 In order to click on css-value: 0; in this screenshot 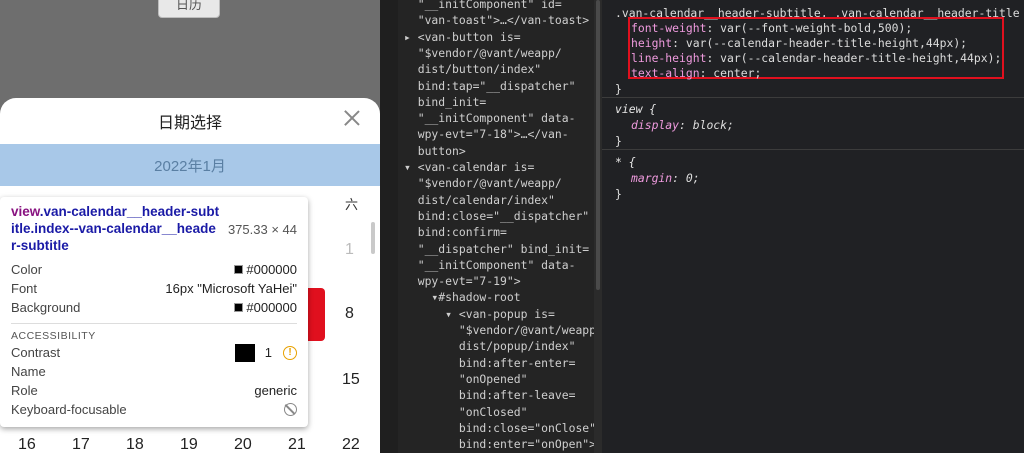, I will do `click(692, 178)`.